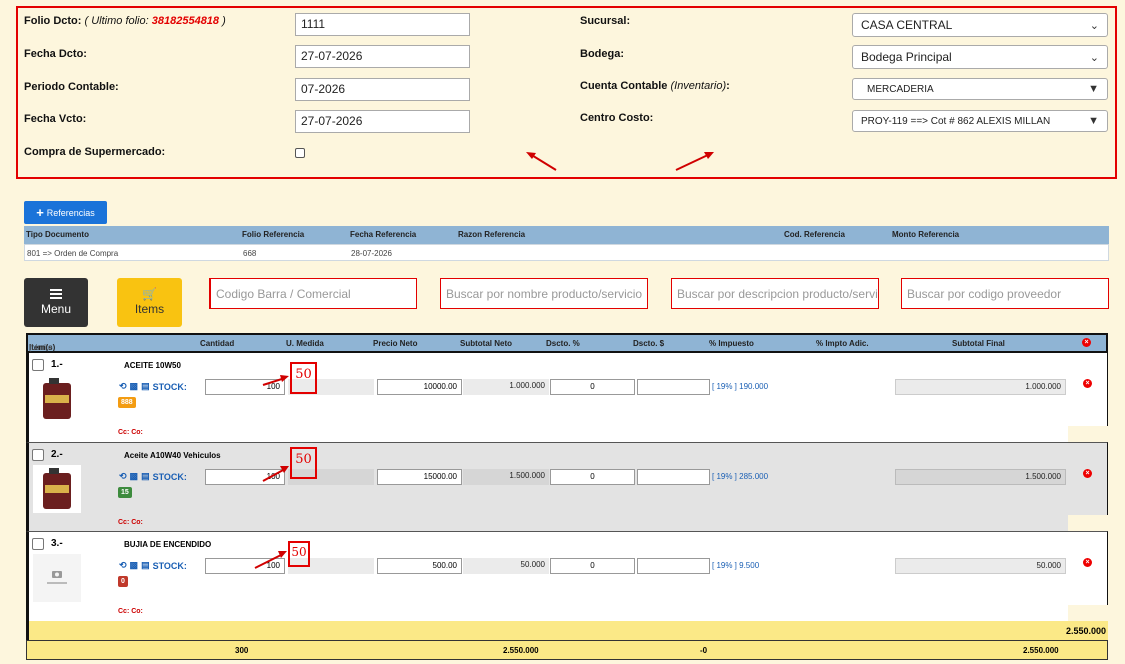 The width and height of the screenshot is (1125, 664). Describe the element at coordinates (130, 611) in the screenshot. I see `cc-label: Cc: Co:` at that location.